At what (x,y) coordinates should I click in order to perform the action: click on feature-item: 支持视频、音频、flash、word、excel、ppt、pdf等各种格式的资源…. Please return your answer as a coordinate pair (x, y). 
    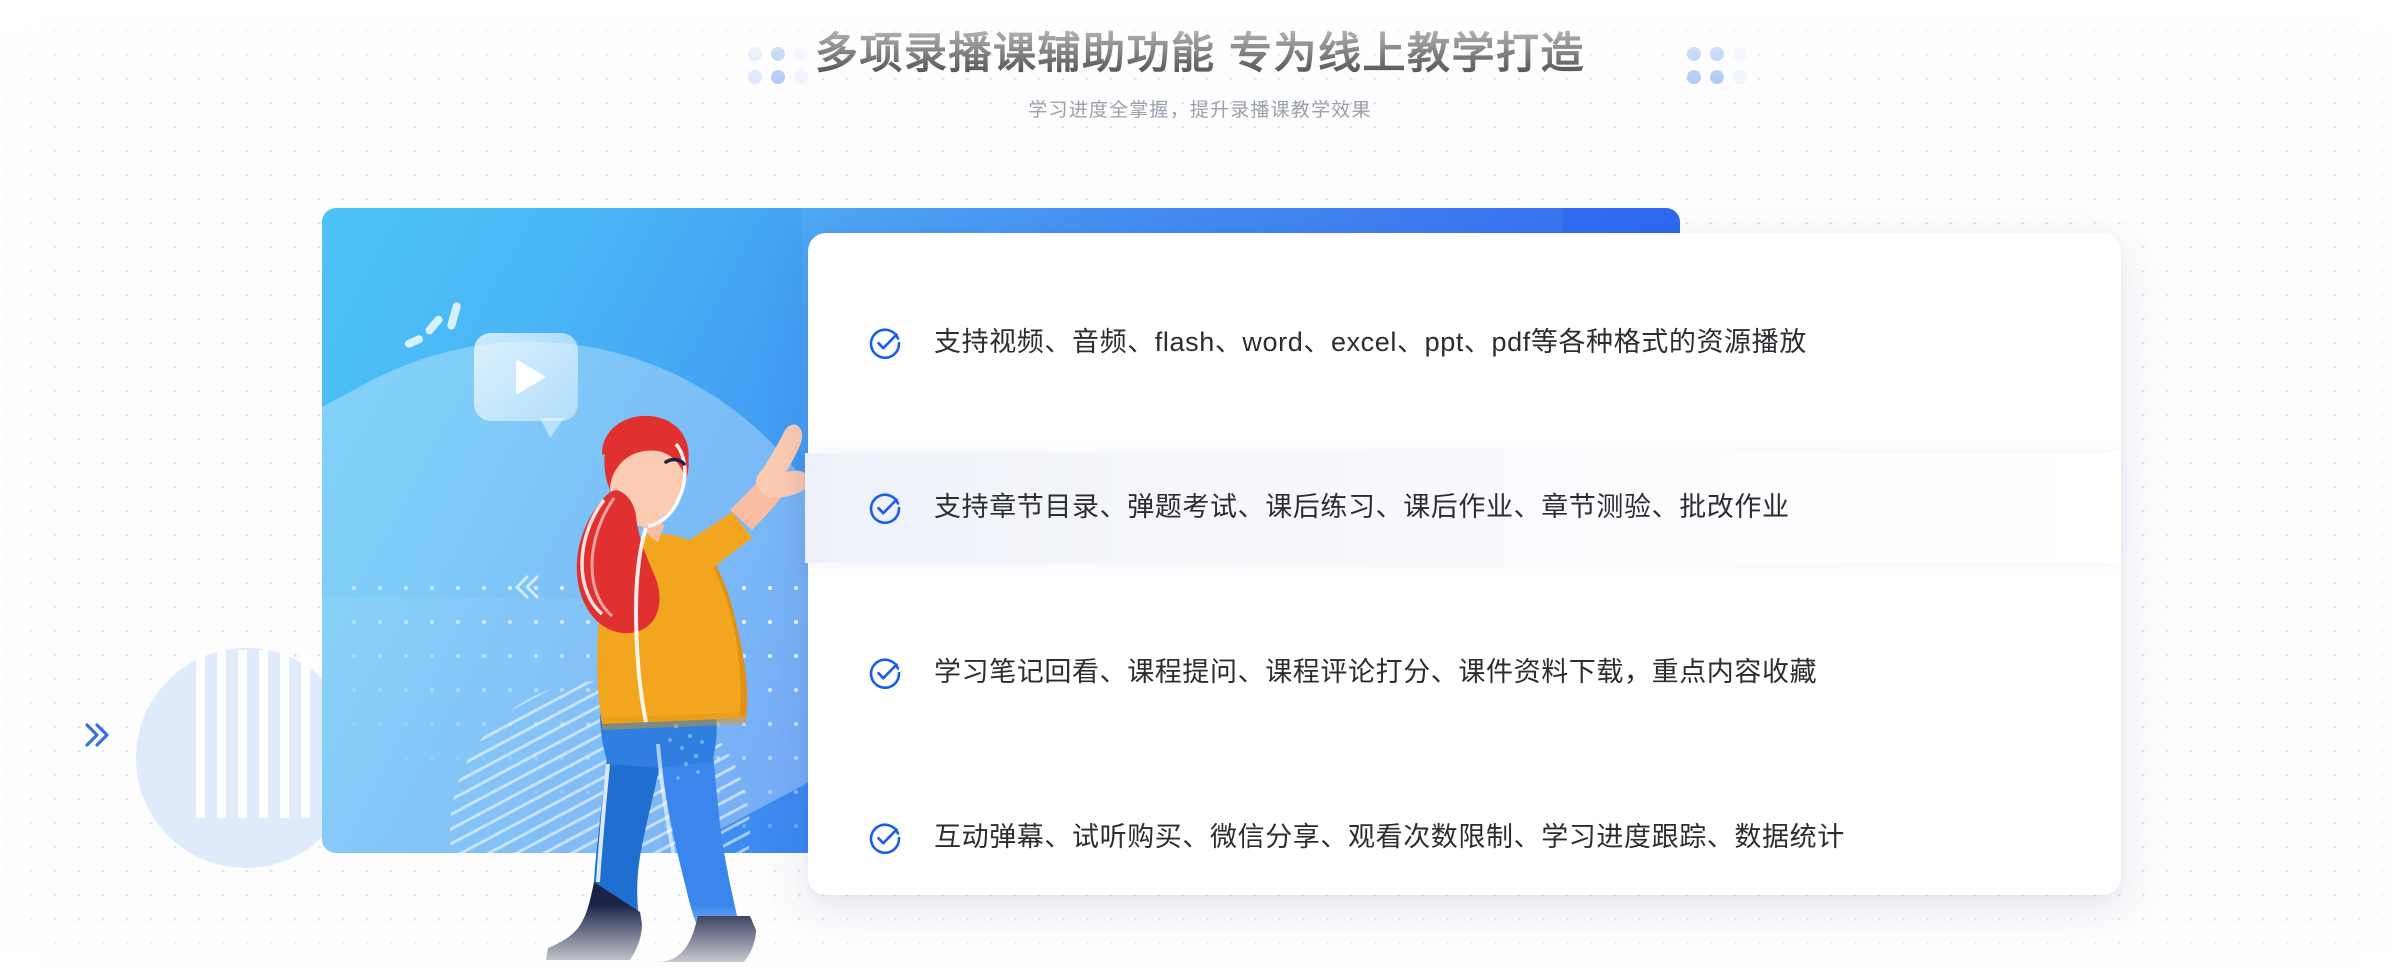
    Looking at the image, I should click on (1464, 343).